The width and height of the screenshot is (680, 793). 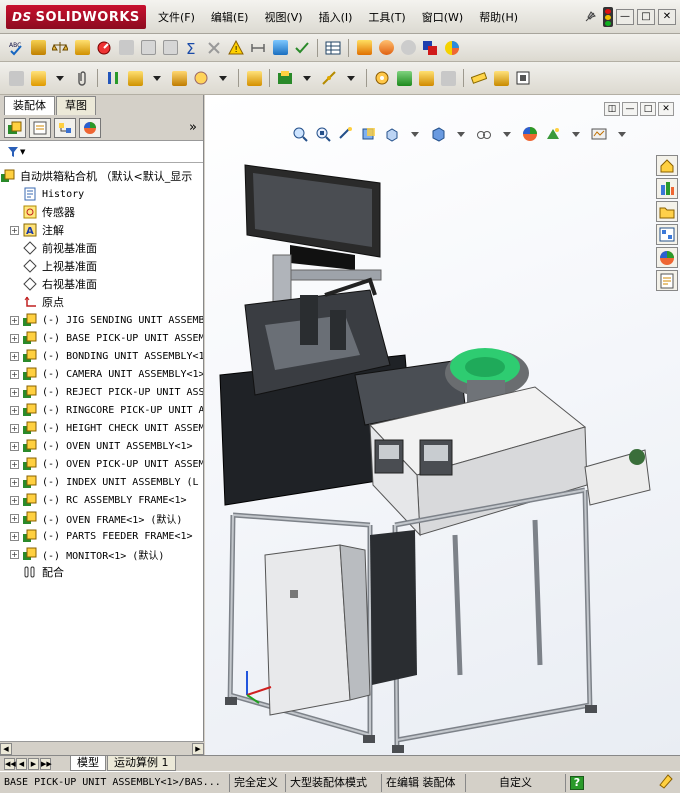 I want to click on menu-edit: 编辑(E), so click(x=230, y=18).